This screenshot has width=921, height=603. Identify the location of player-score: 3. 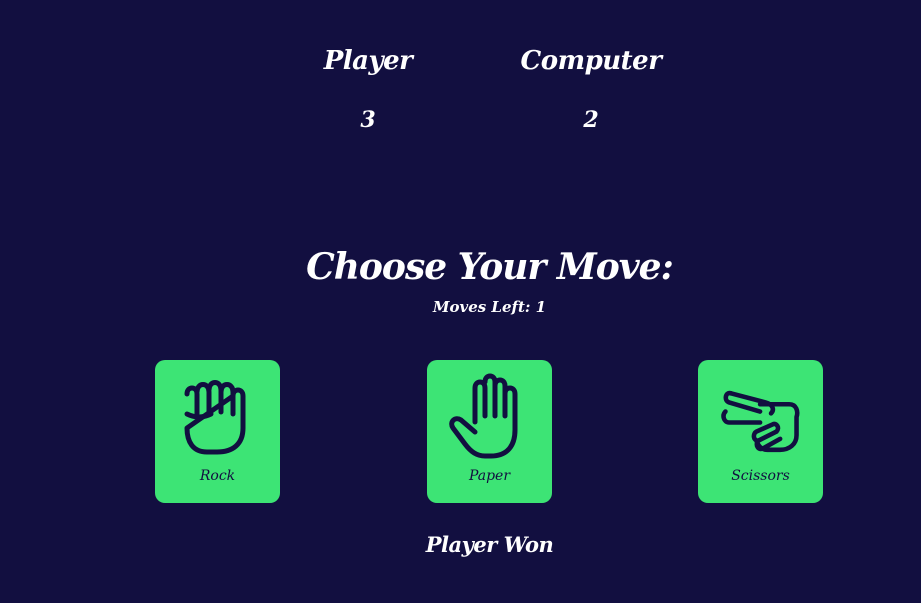
(368, 120).